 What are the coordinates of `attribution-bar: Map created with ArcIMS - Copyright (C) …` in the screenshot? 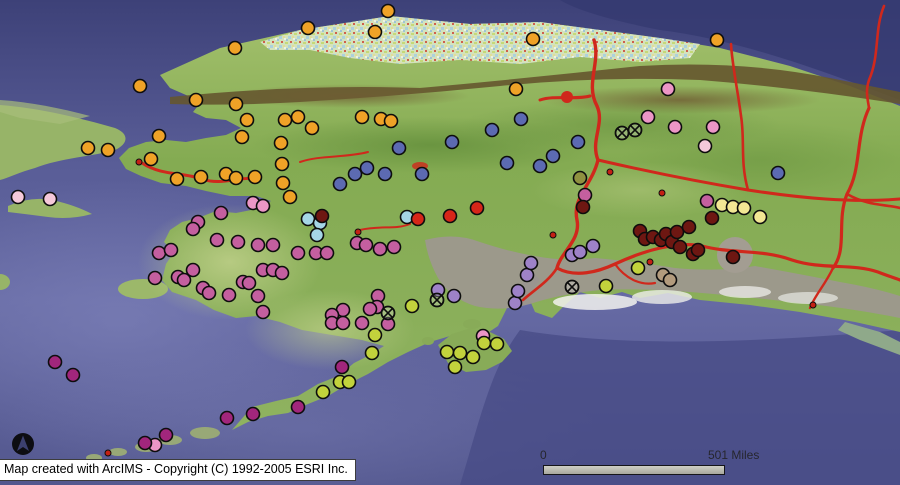 It's located at (178, 470).